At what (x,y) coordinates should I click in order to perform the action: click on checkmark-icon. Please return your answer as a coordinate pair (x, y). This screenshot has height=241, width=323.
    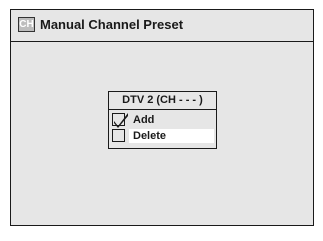
    Looking at the image, I should click on (121, 120).